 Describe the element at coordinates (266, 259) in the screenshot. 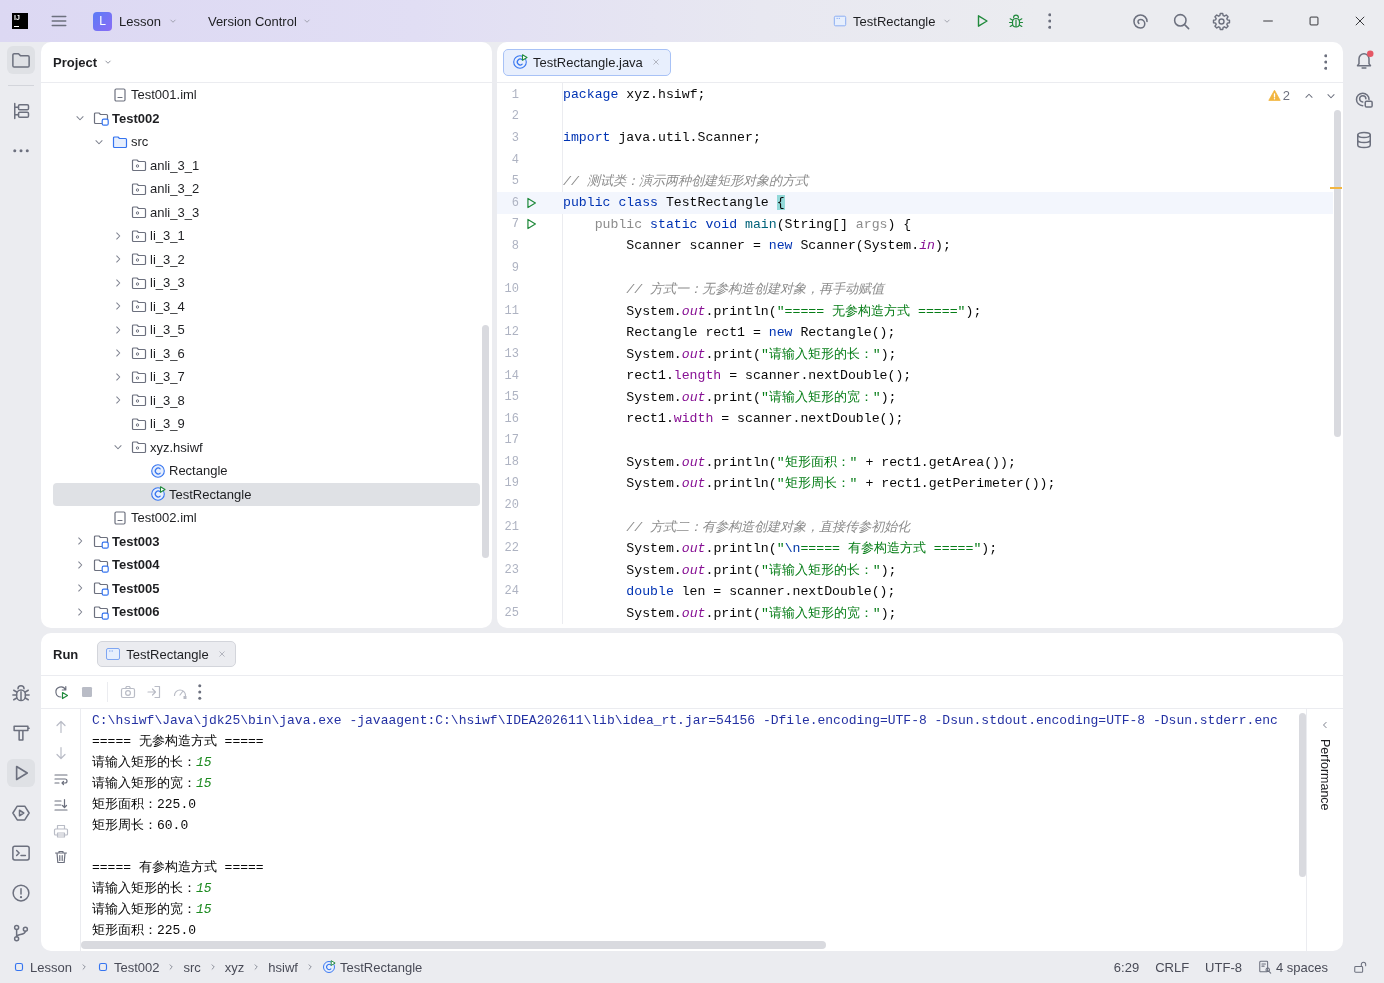

I see `tree-item: li_3_2` at that location.